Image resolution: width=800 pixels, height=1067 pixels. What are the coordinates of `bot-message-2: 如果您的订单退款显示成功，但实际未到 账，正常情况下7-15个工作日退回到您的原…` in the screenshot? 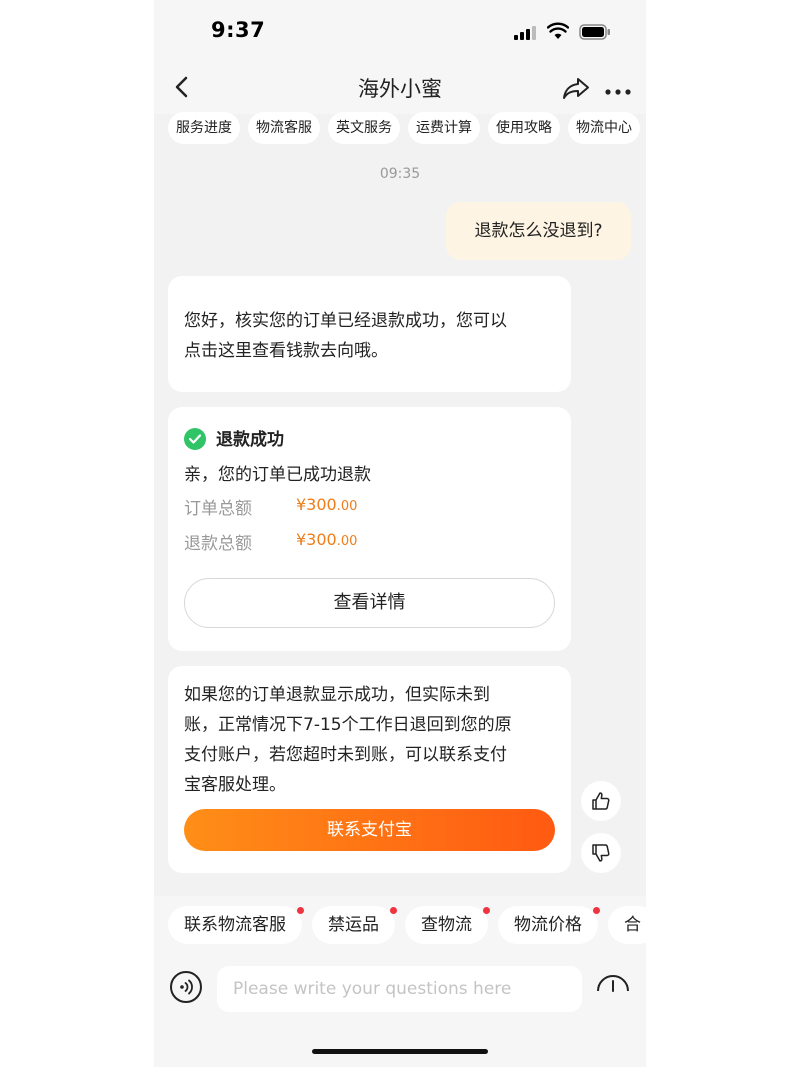 It's located at (369, 769).